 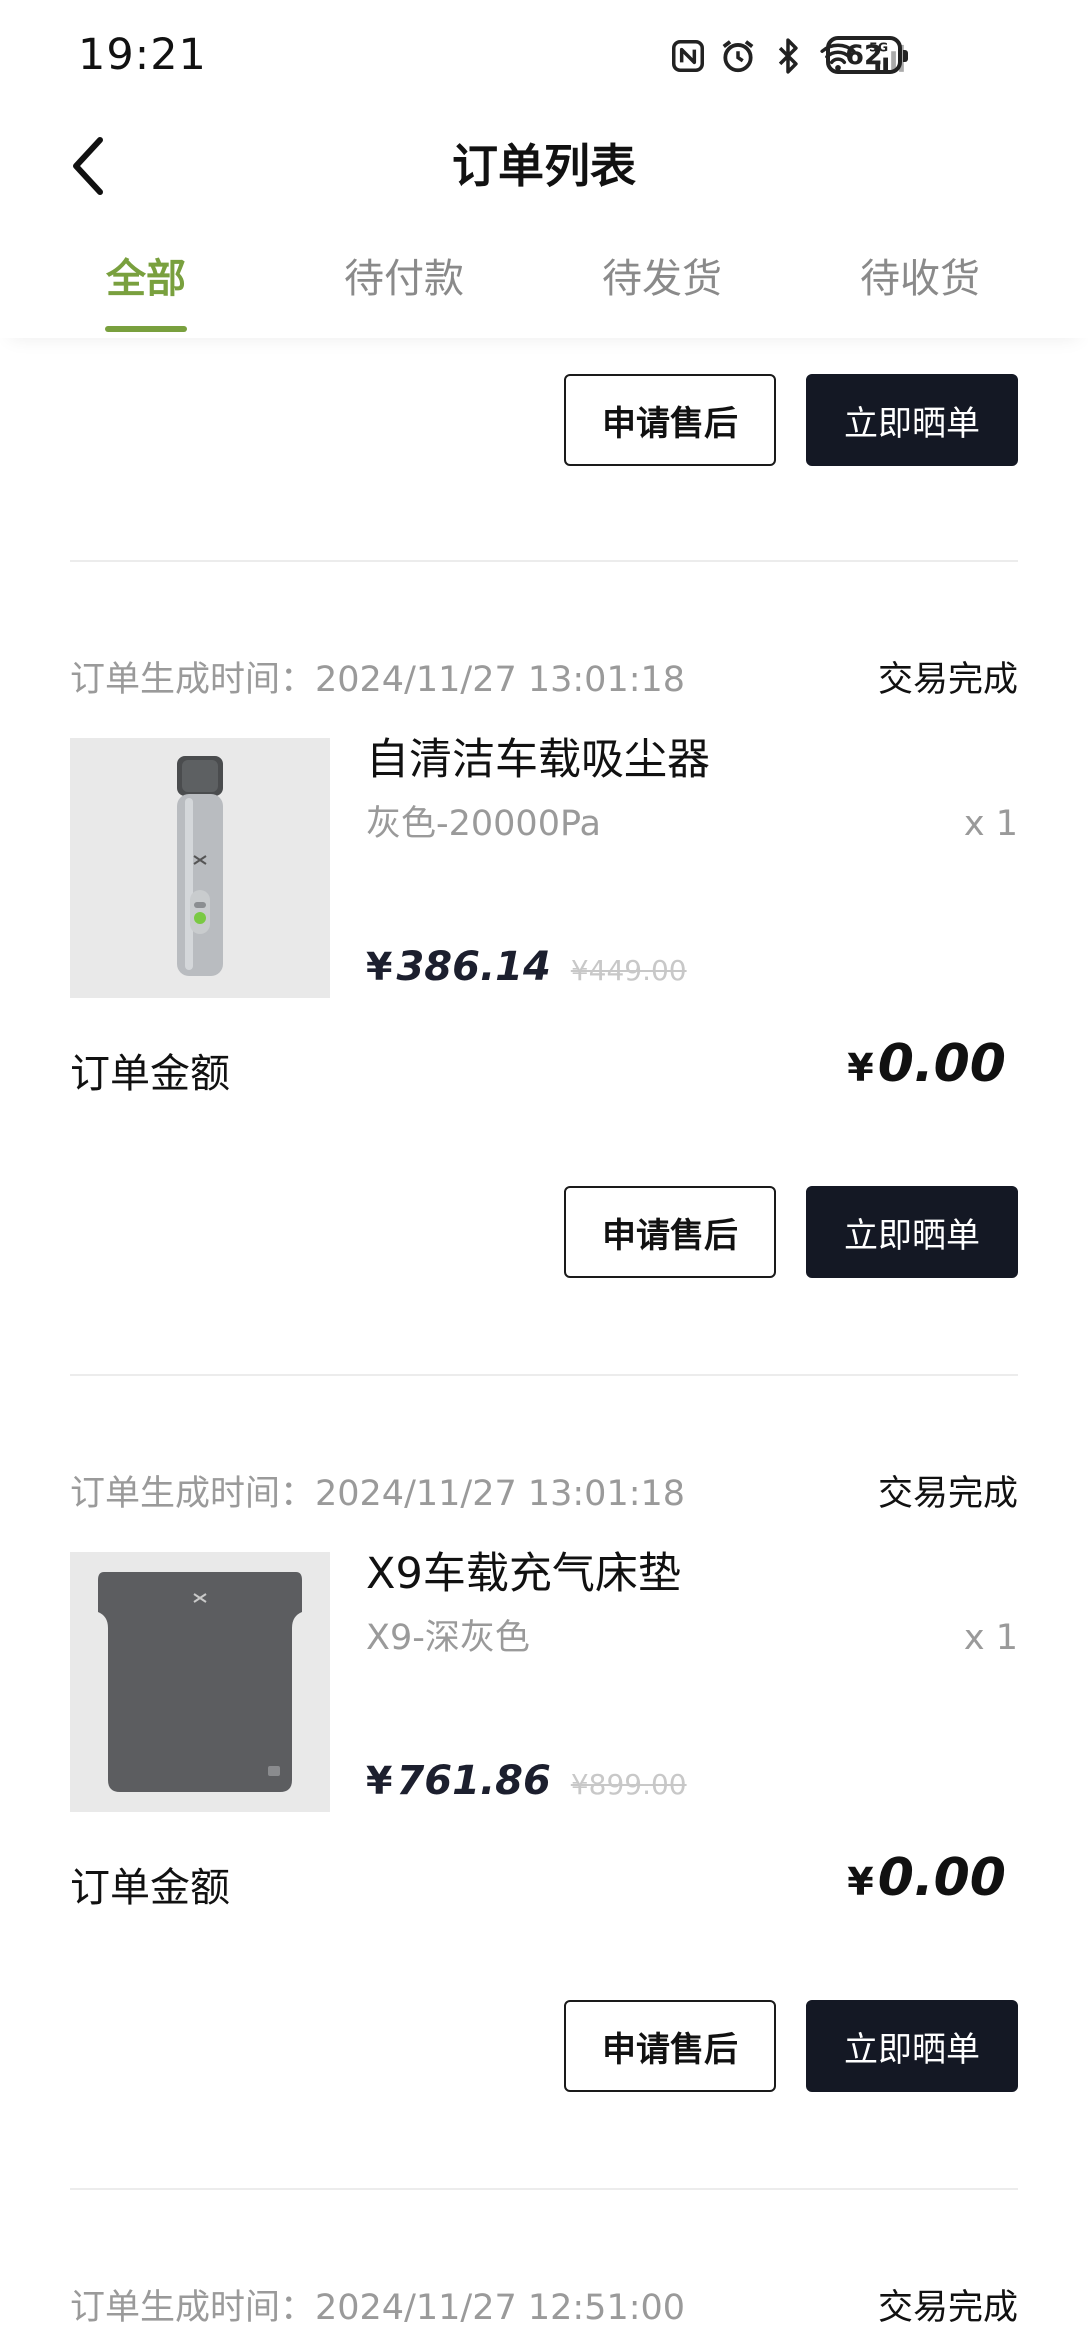 What do you see at coordinates (473, 1781) in the screenshot?
I see `product-price: 761.86` at bounding box center [473, 1781].